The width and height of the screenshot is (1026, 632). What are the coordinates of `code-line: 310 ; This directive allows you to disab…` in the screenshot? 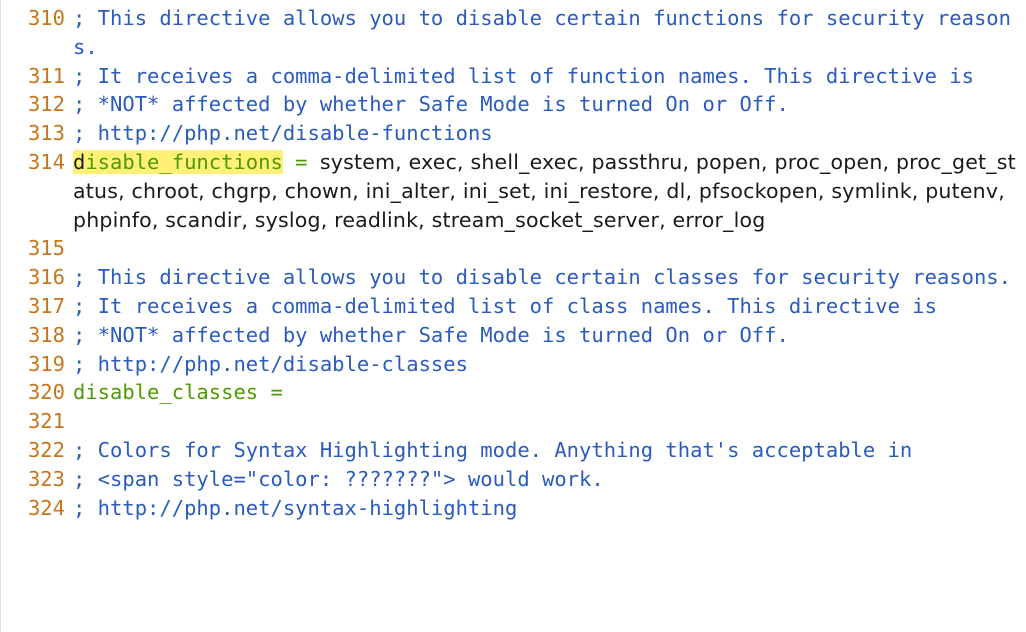 It's located at (510, 33).